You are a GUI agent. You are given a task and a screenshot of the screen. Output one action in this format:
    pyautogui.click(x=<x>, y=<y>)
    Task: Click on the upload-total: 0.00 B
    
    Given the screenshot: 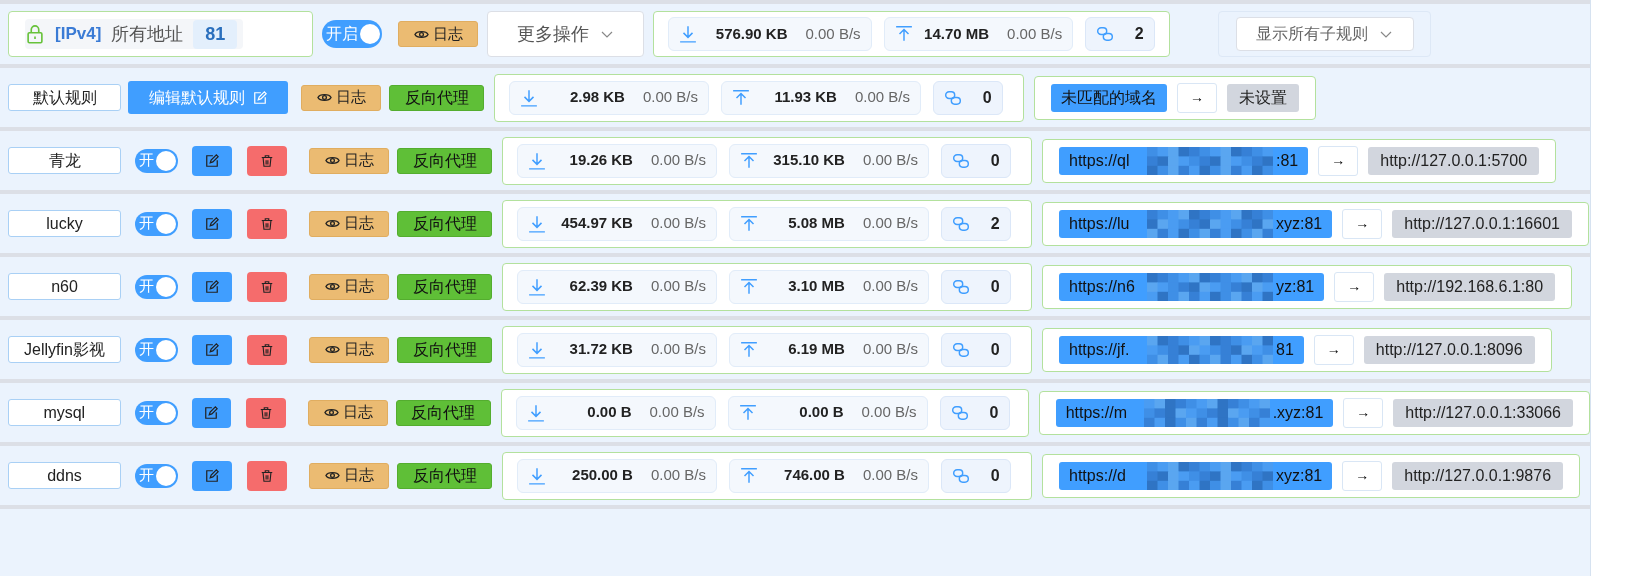 What is the action you would take?
    pyautogui.click(x=821, y=412)
    